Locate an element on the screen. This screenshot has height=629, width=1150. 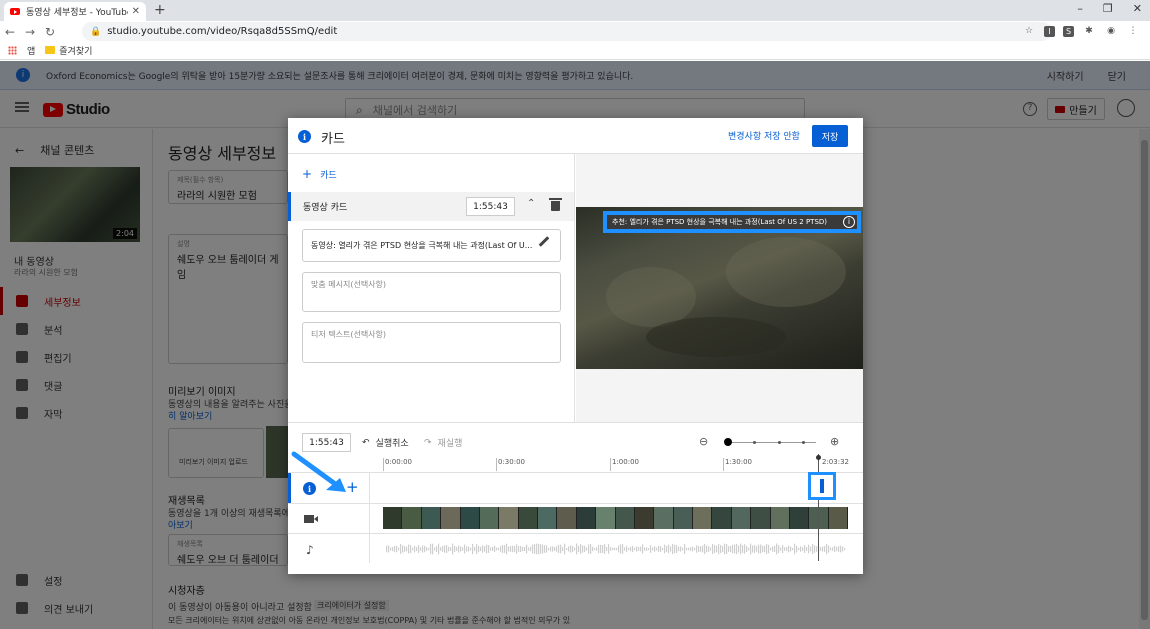
zoom-out-icon: ⊖ is located at coordinates (703, 441).